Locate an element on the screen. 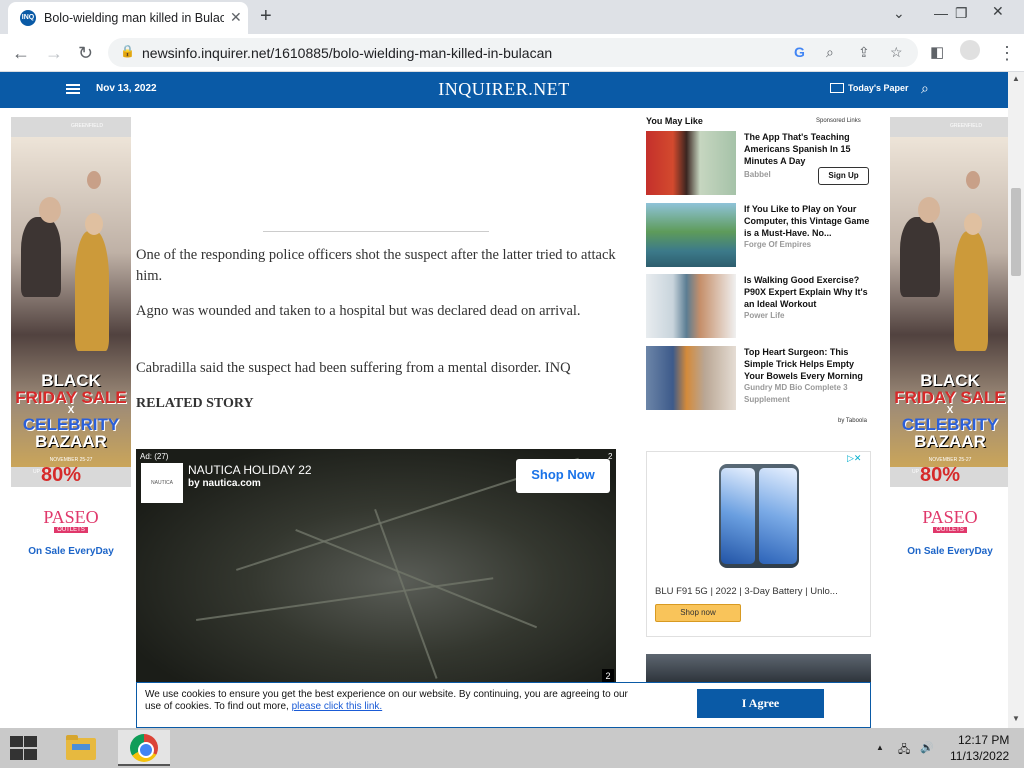 The image size is (1024, 768). ad-line-celebrity: CELEBRITY is located at coordinates (950, 424).